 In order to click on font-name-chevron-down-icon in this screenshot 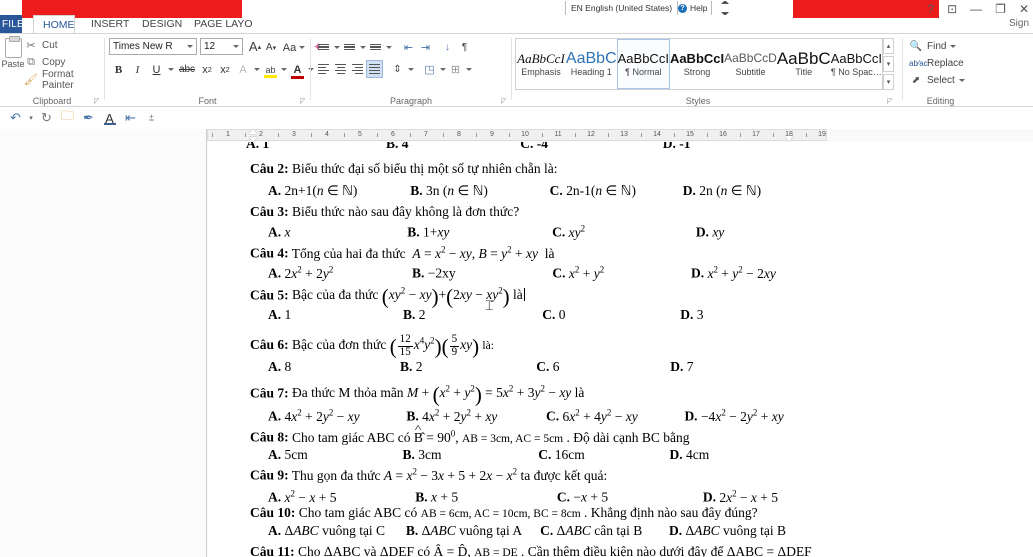, I will do `click(190, 46)`.